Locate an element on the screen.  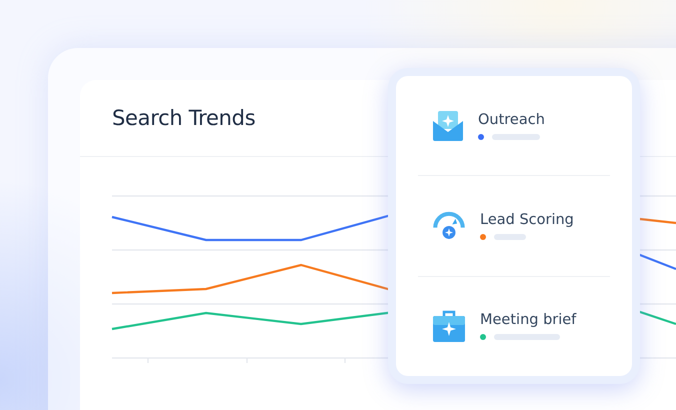
card-title: Search Trends is located at coordinates (184, 118).